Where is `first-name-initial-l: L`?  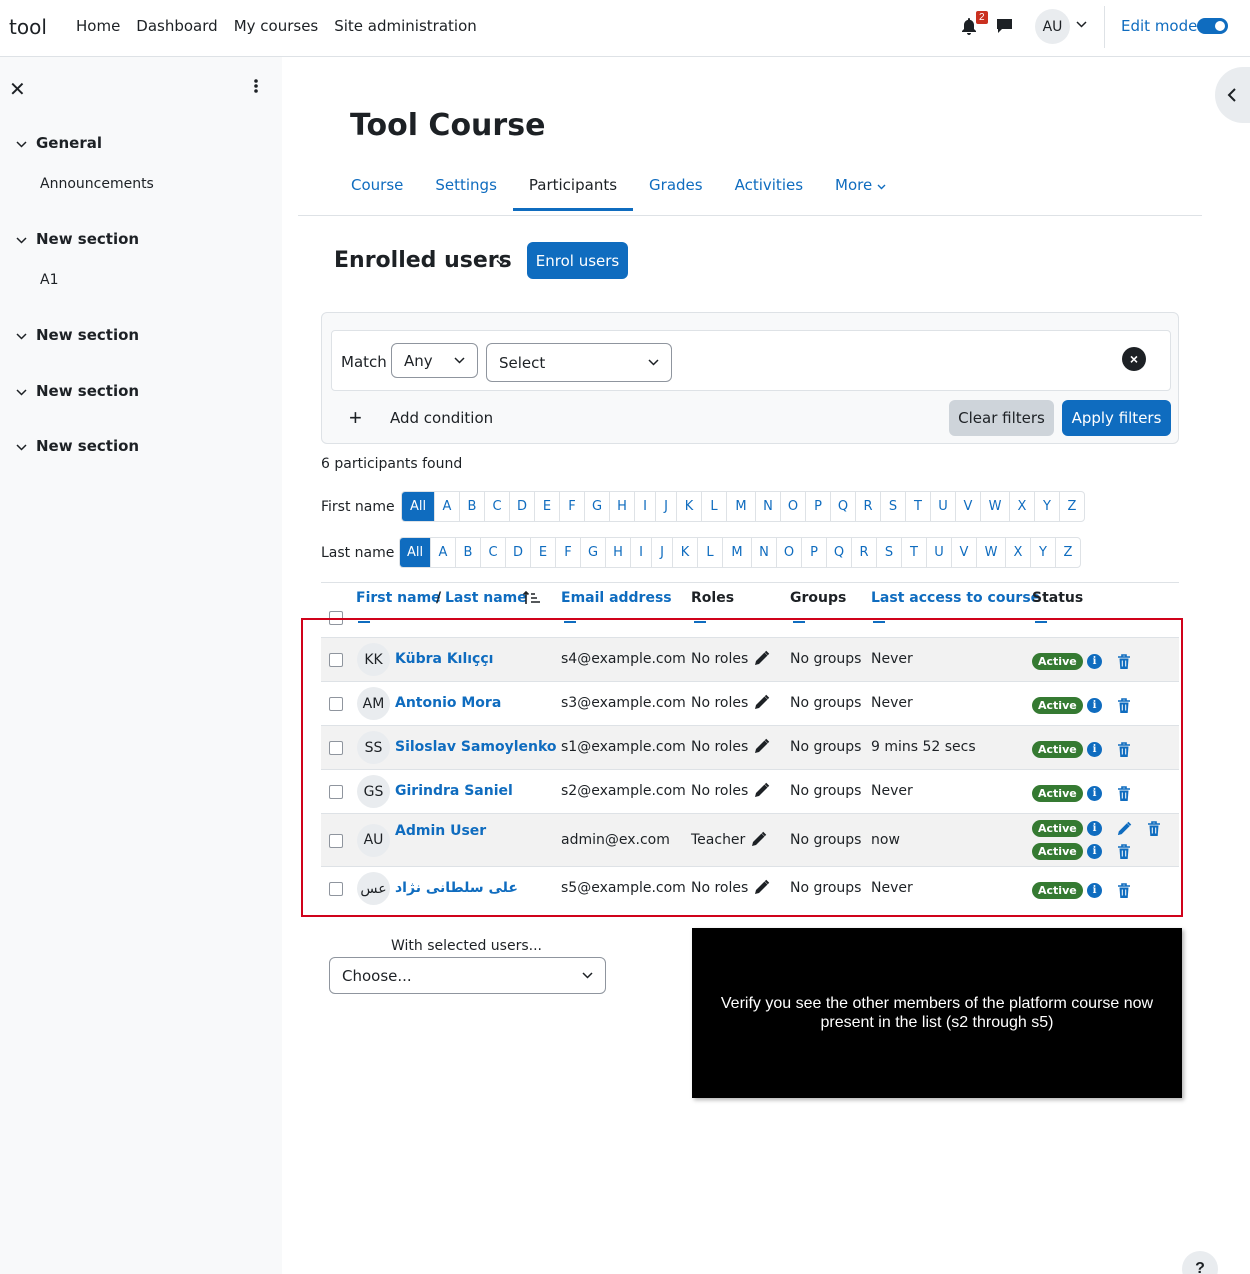
first-name-initial-l: L is located at coordinates (713, 506).